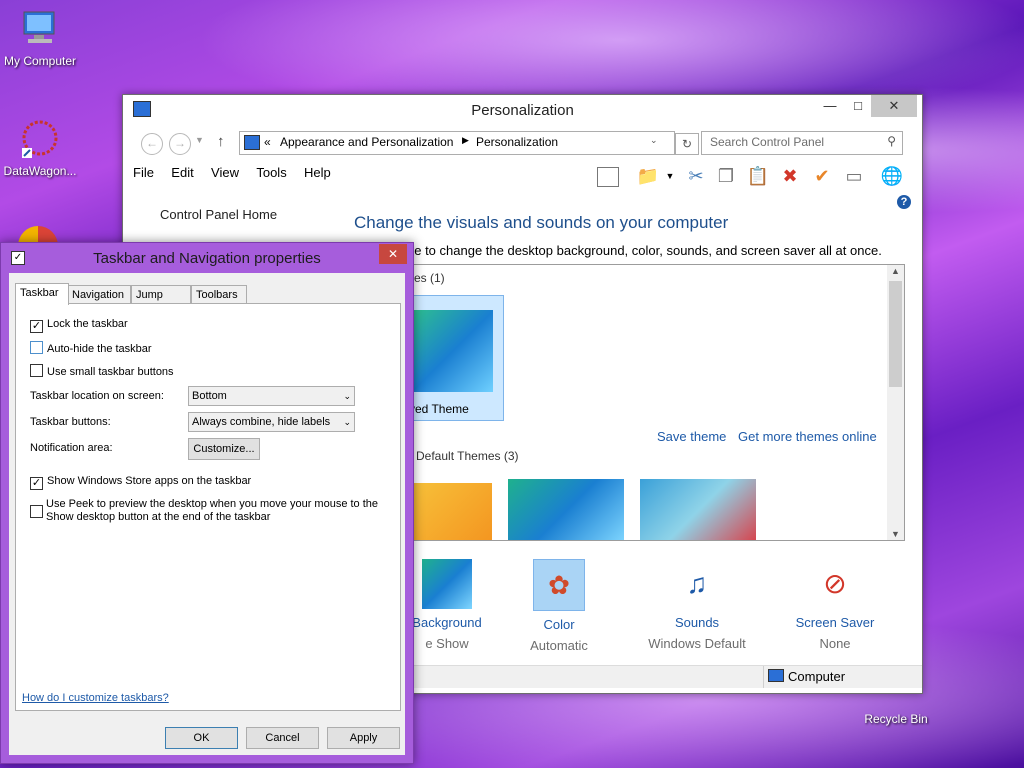 The width and height of the screenshot is (1024, 768). What do you see at coordinates (802, 143) in the screenshot?
I see `search-input: Search Control Panel ⚲` at bounding box center [802, 143].